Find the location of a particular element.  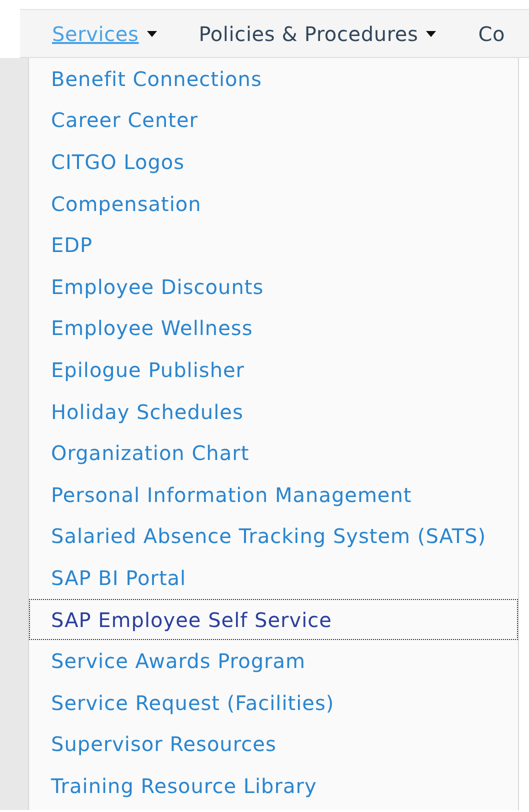

menu-item: Supervisor Resources is located at coordinates (273, 745).